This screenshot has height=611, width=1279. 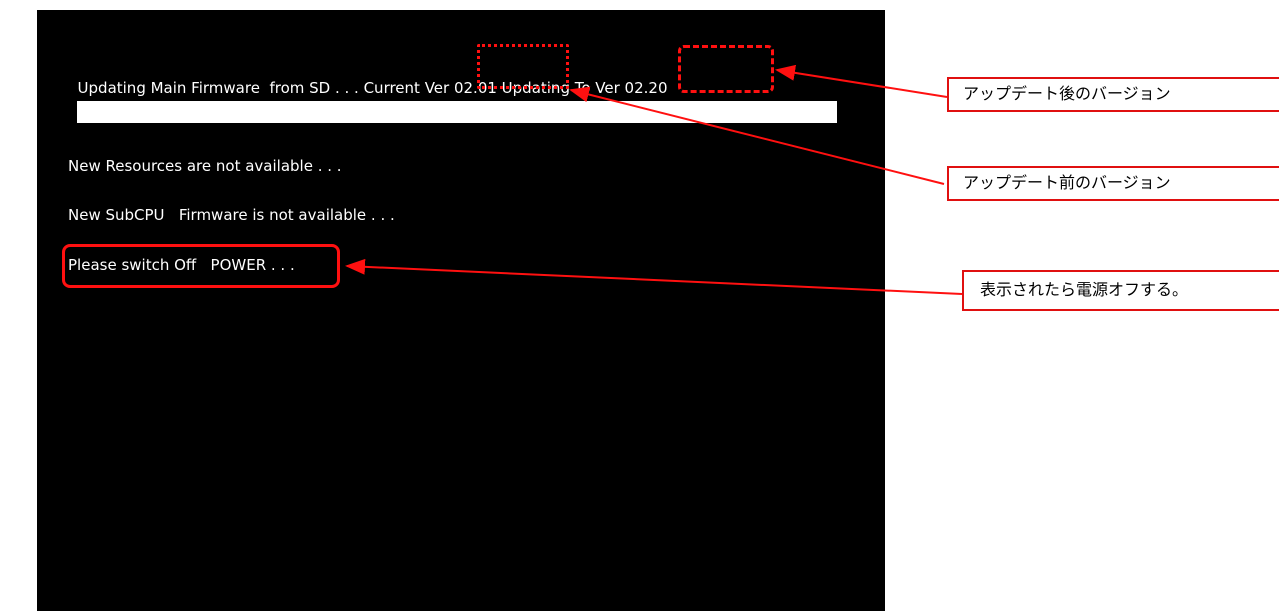 I want to click on after-version-arrow, so click(x=861, y=81).